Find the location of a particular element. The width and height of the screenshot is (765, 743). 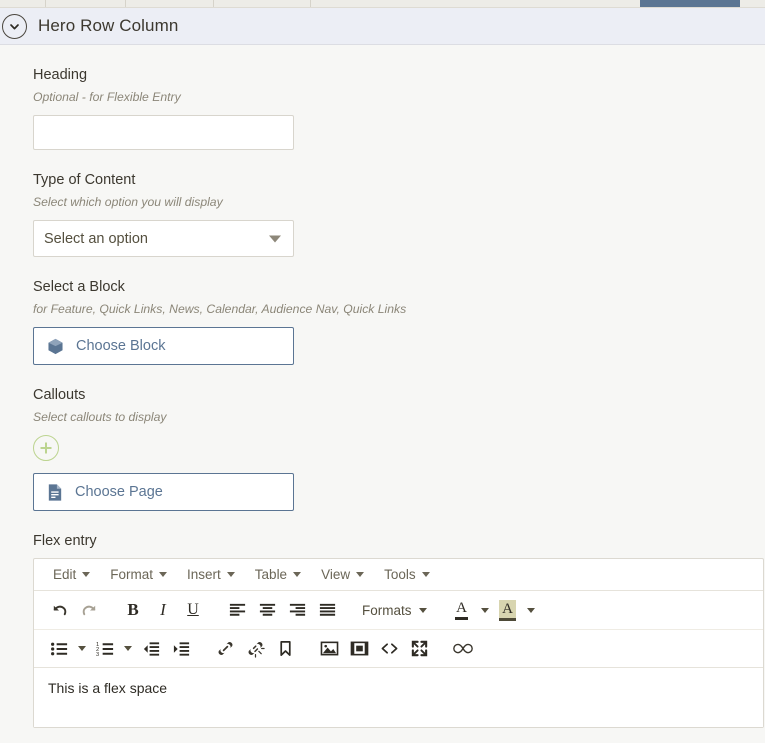

heading-hint: Optional - for Flexible Entry is located at coordinates (107, 97).